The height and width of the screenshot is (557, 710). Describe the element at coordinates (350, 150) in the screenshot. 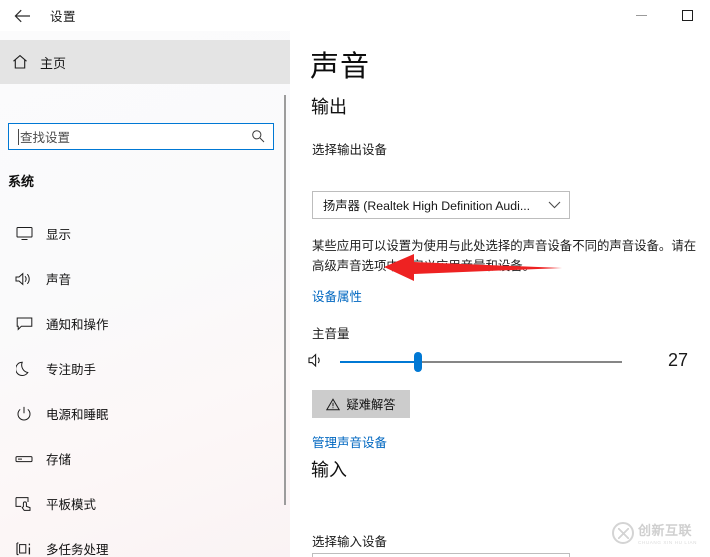

I see `output-device-label: 选择输出设备` at that location.